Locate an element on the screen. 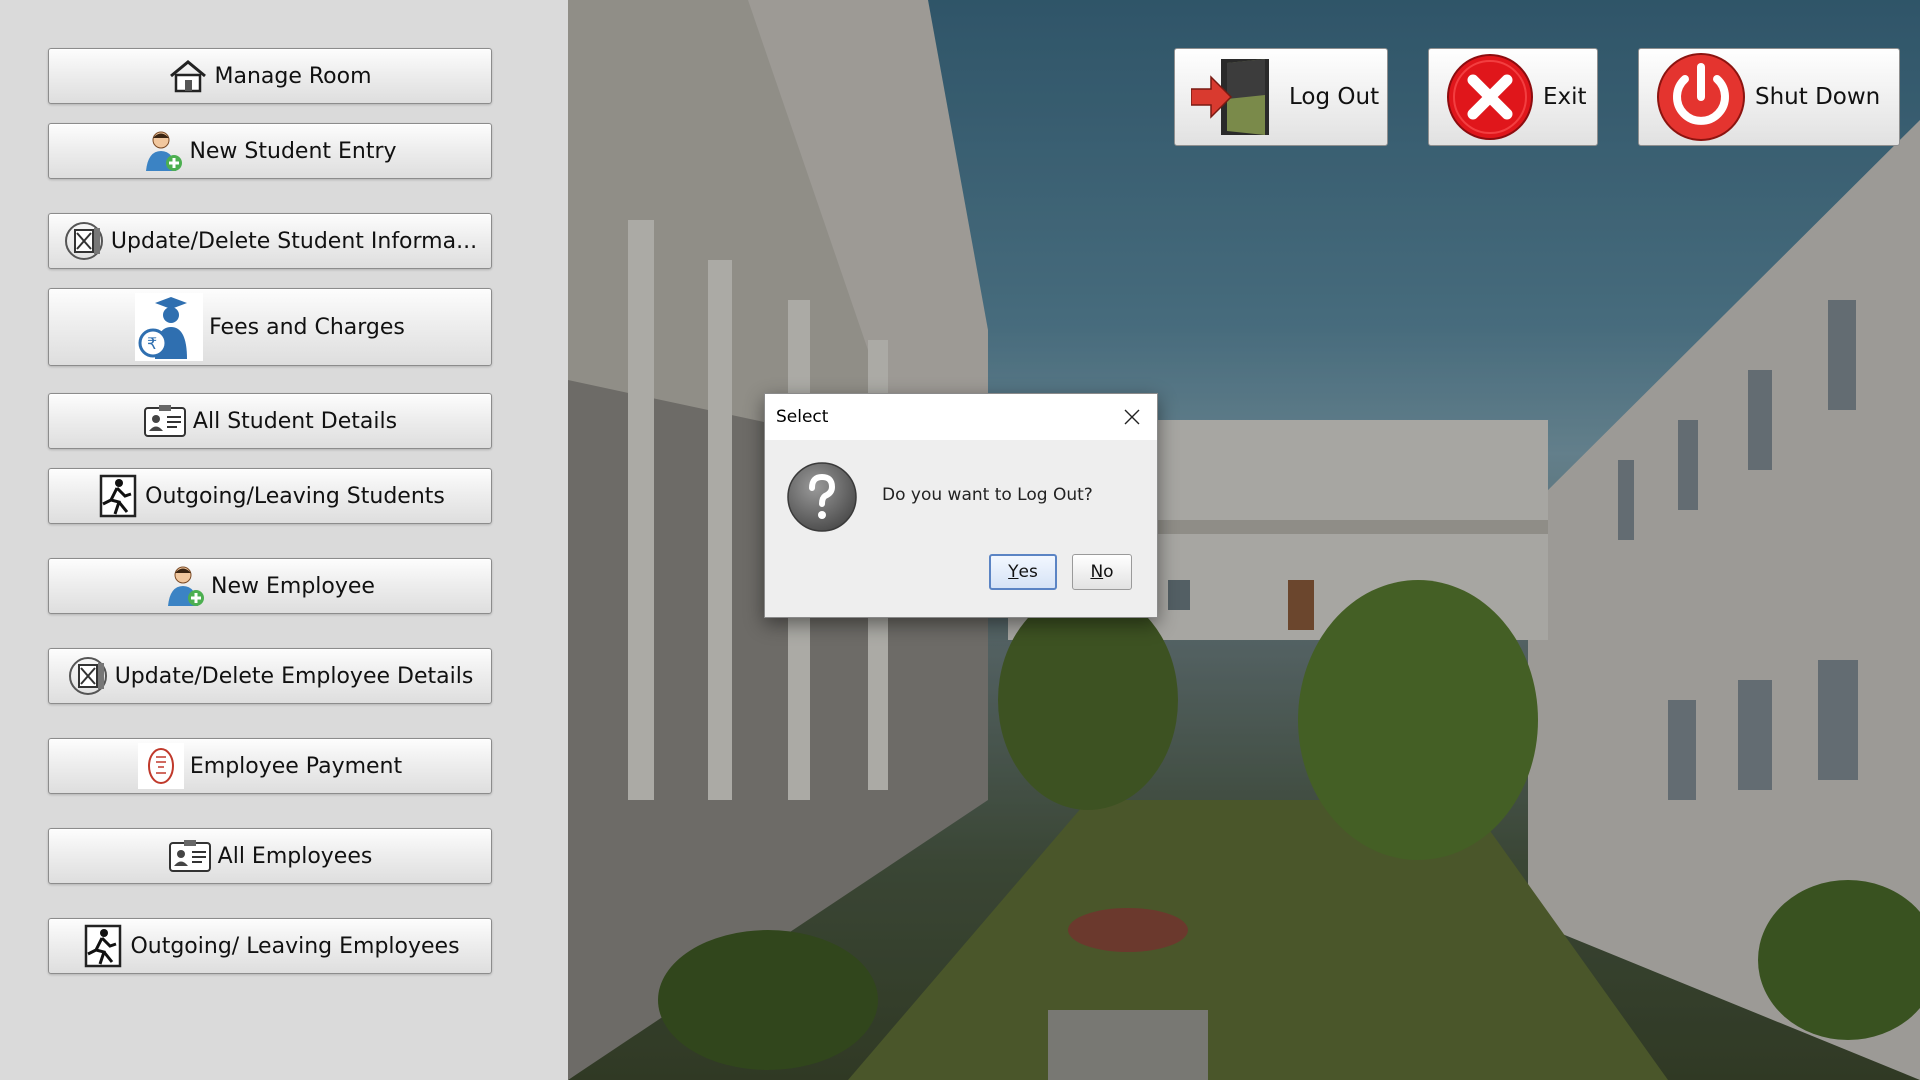 The height and width of the screenshot is (1080, 1920). close-icon is located at coordinates (1132, 417).